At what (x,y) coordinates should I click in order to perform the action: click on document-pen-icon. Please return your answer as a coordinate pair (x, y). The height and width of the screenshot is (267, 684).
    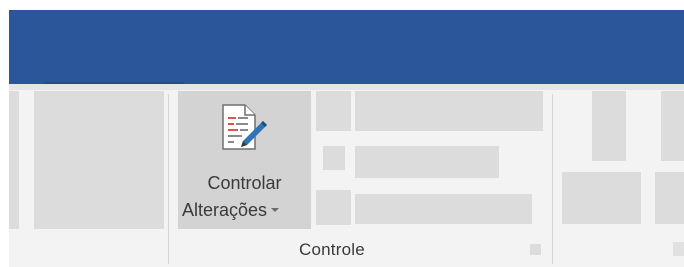
    Looking at the image, I should click on (244, 127).